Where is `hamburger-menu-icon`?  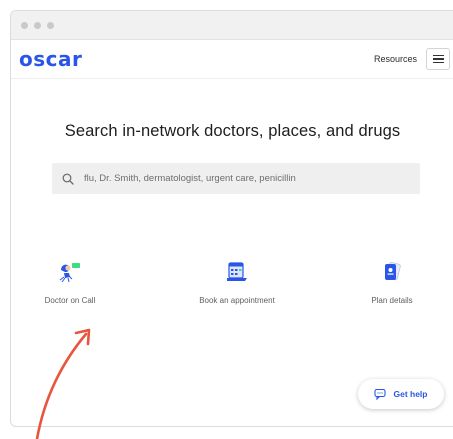
hamburger-menu-icon is located at coordinates (438, 55).